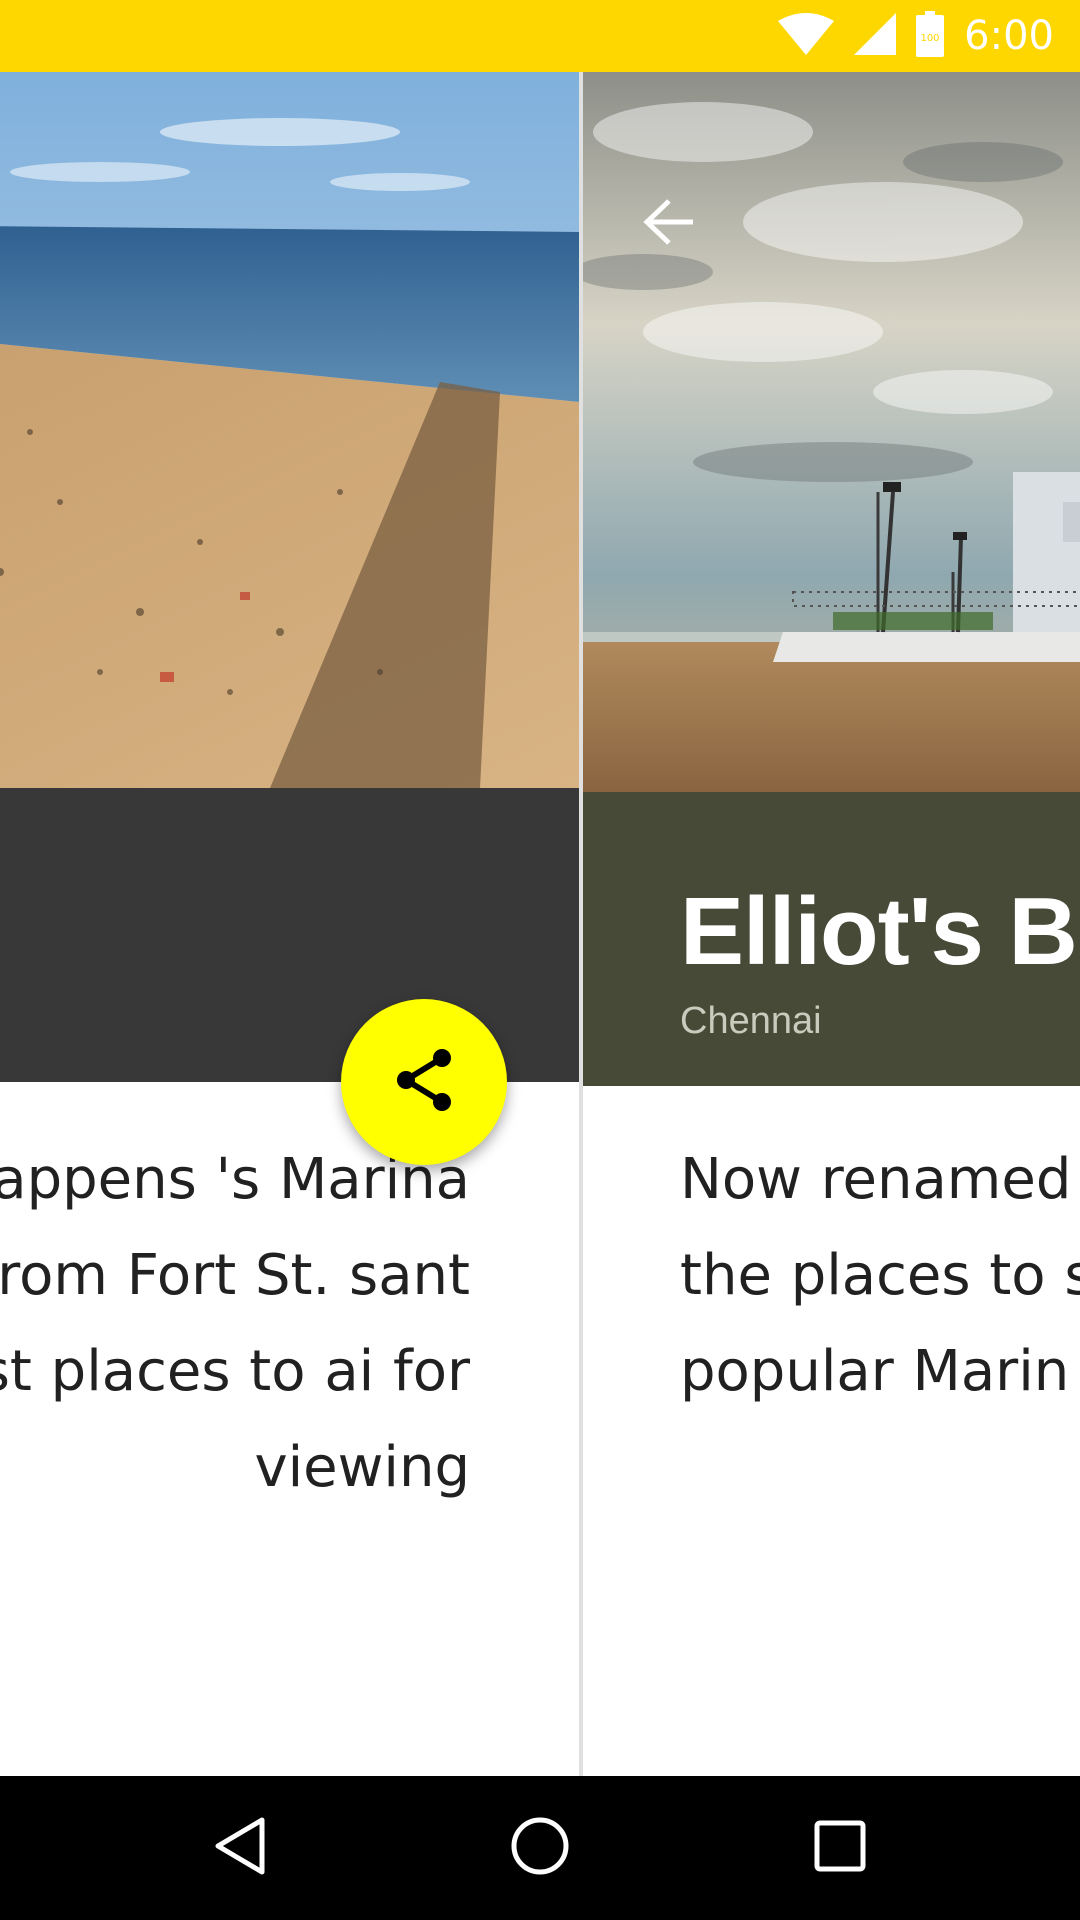  I want to click on cell-signal-icon, so click(875, 36).